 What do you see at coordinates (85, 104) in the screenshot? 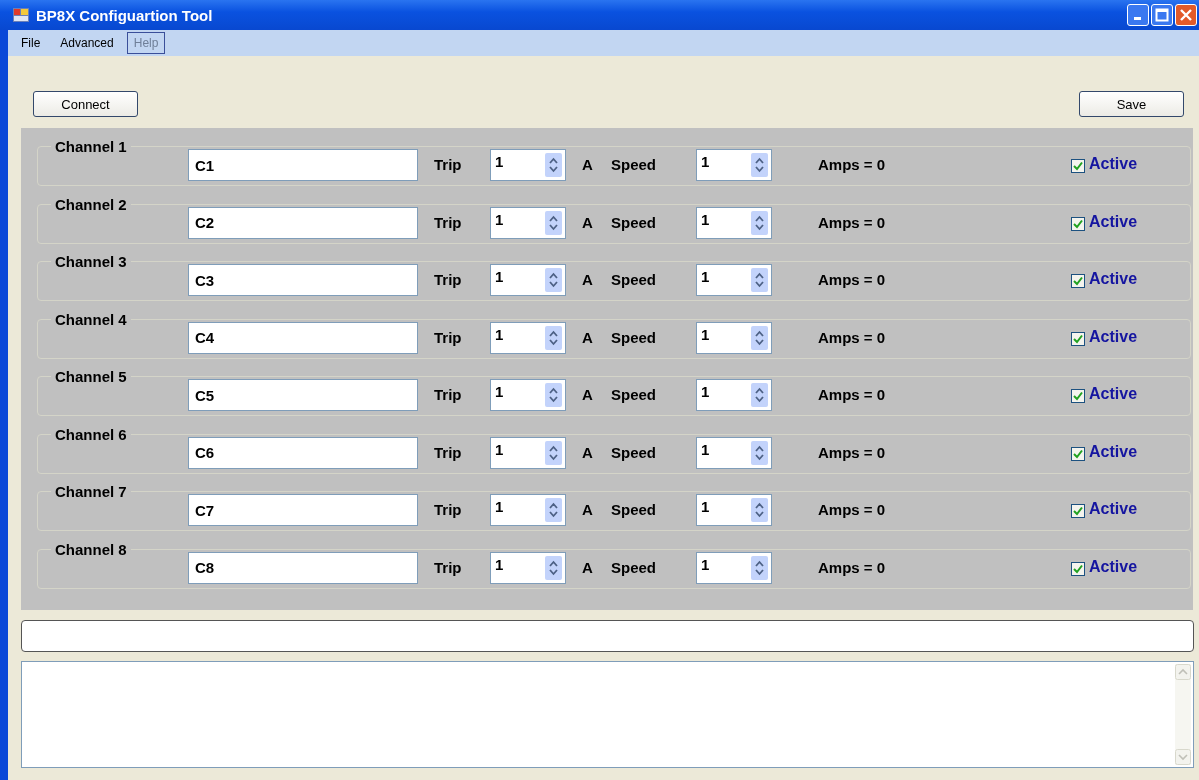
I see `connect-button: Connect` at bounding box center [85, 104].